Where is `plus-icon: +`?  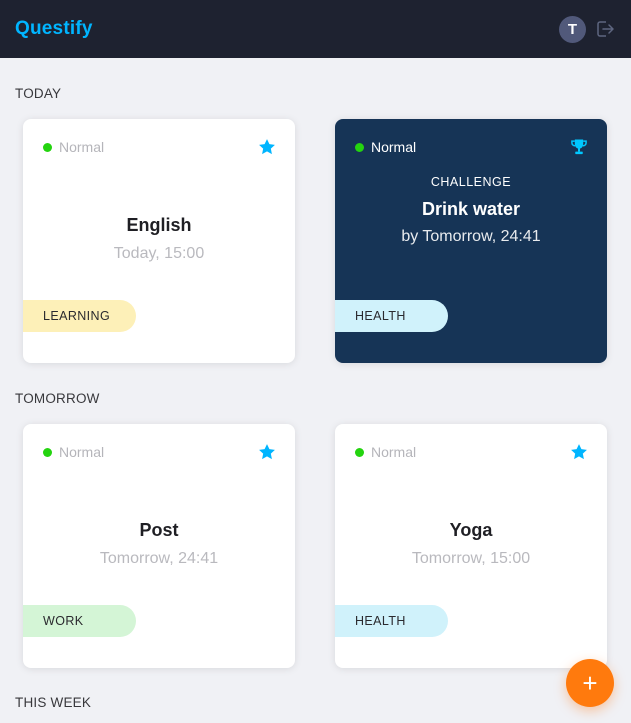 plus-icon: + is located at coordinates (590, 682).